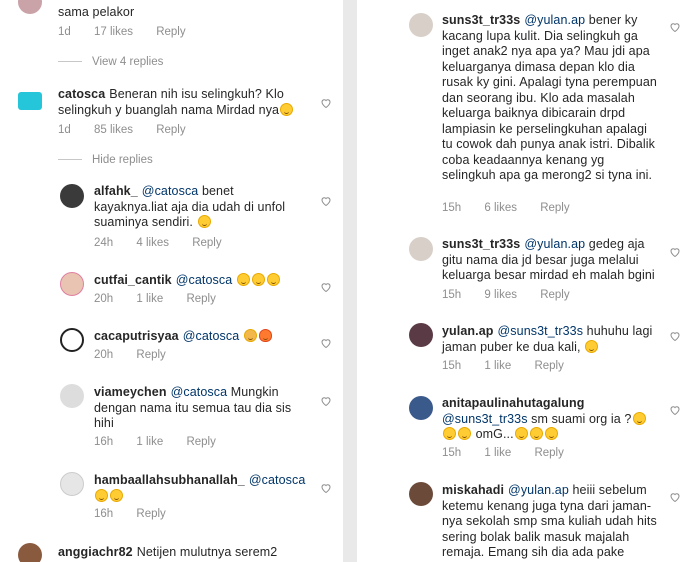  Describe the element at coordinates (165, 442) in the screenshot. I see `reply-meta: 16h 1 like Reply` at that location.